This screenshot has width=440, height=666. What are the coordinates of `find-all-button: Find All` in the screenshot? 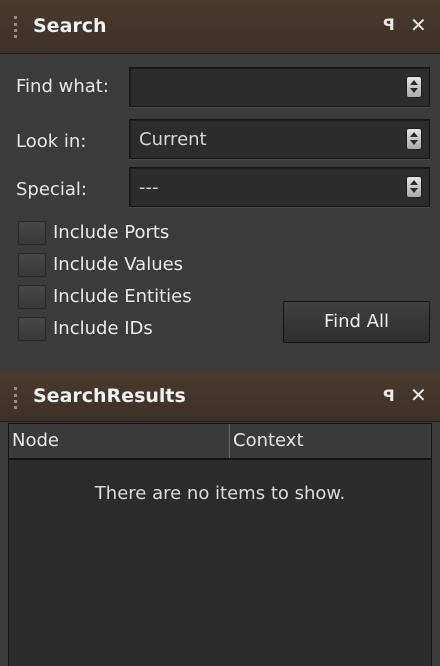 It's located at (356, 322).